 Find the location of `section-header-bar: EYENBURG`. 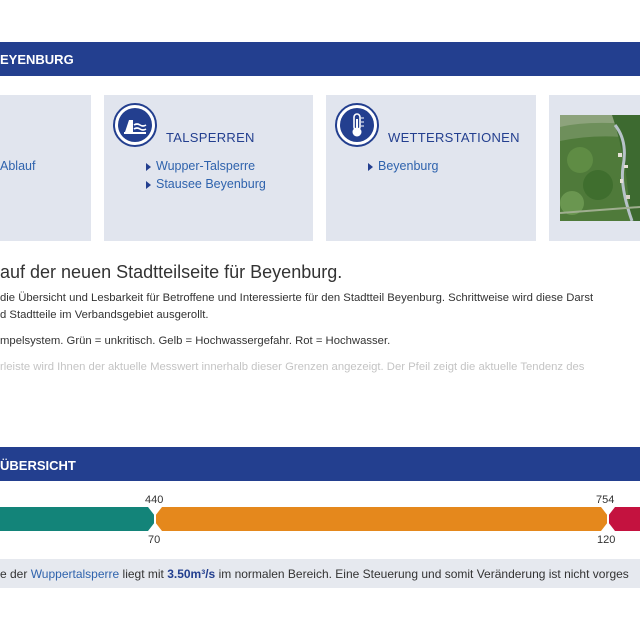

section-header-bar: EYENBURG is located at coordinates (320, 59).